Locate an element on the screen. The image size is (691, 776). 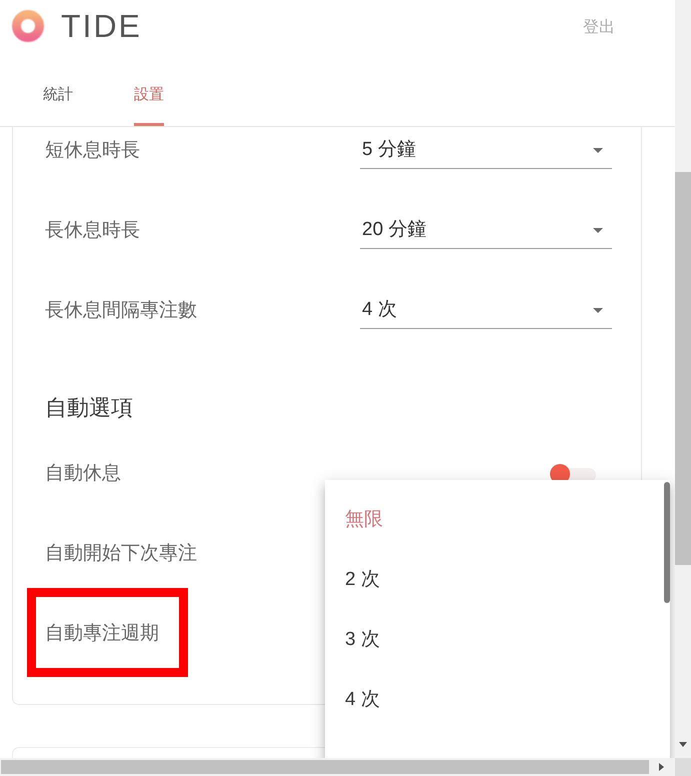
vertical-scrollbar is located at coordinates (683, 379).